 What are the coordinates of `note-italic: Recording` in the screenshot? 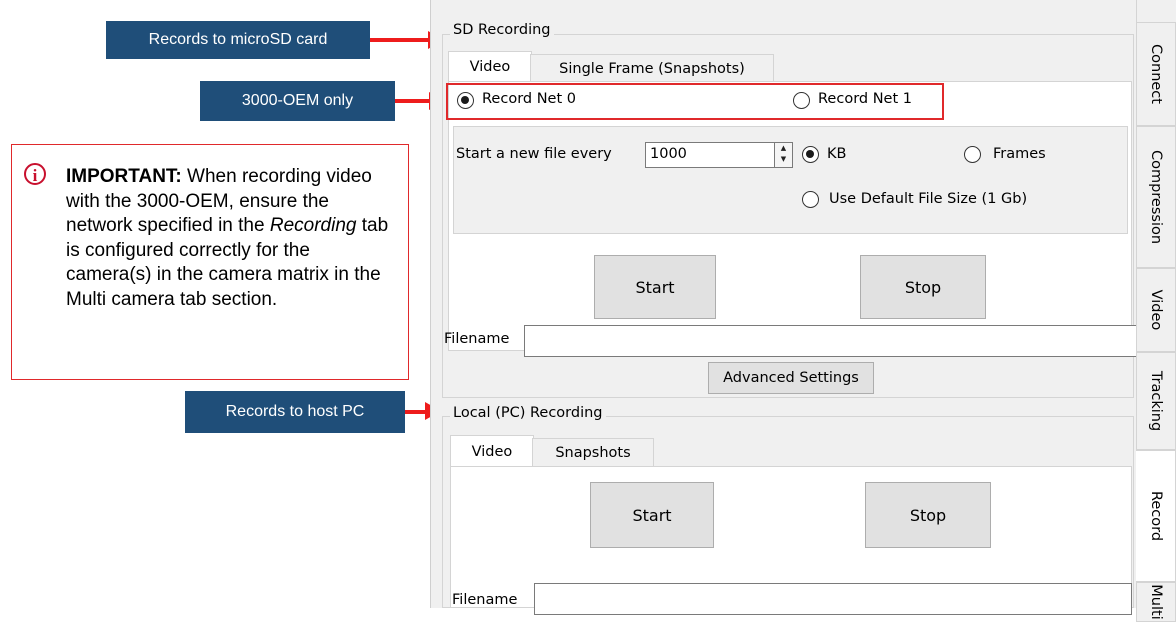 It's located at (313, 225).